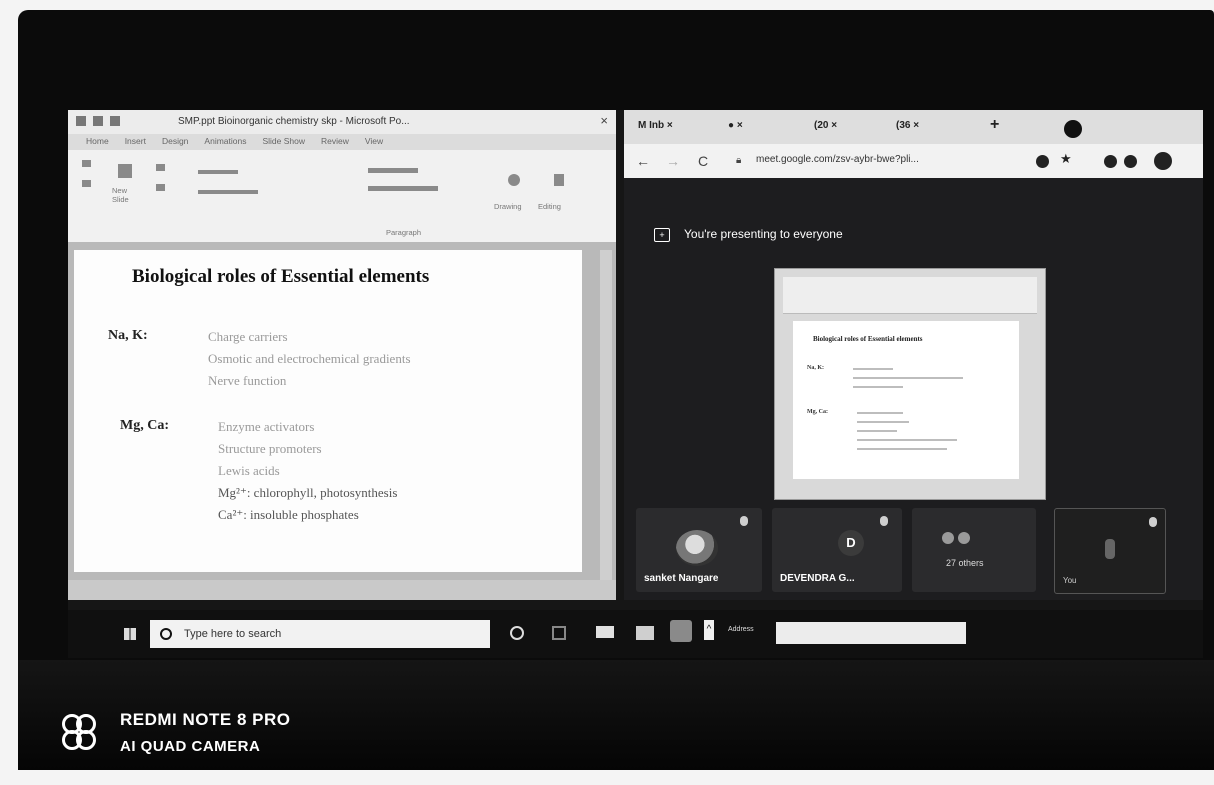 Image resolution: width=1214 pixels, height=785 pixels. Describe the element at coordinates (205, 719) in the screenshot. I see `watermark-line1: REDMI NOTE 8 PRO` at that location.